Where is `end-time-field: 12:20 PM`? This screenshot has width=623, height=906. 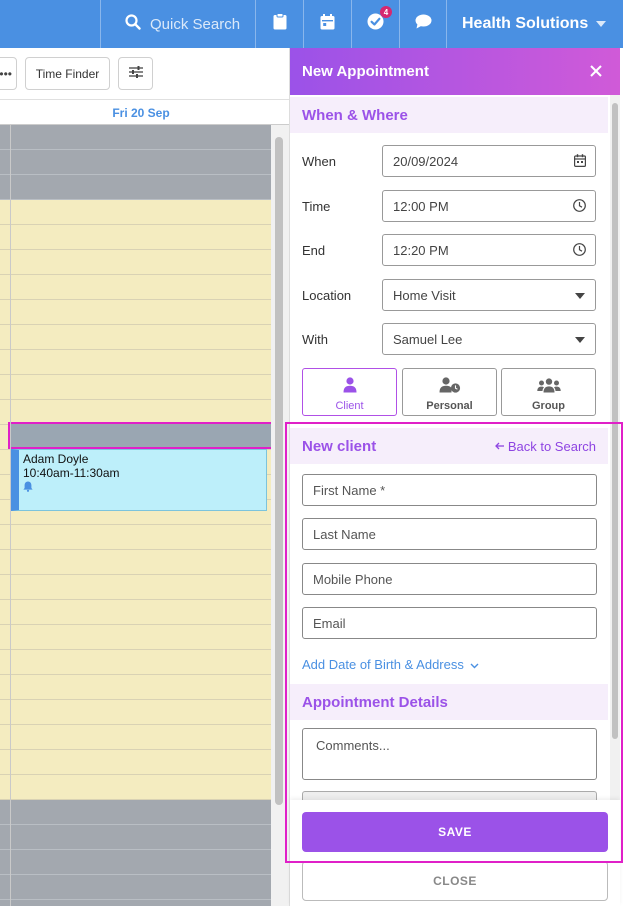 end-time-field: 12:20 PM is located at coordinates (489, 250).